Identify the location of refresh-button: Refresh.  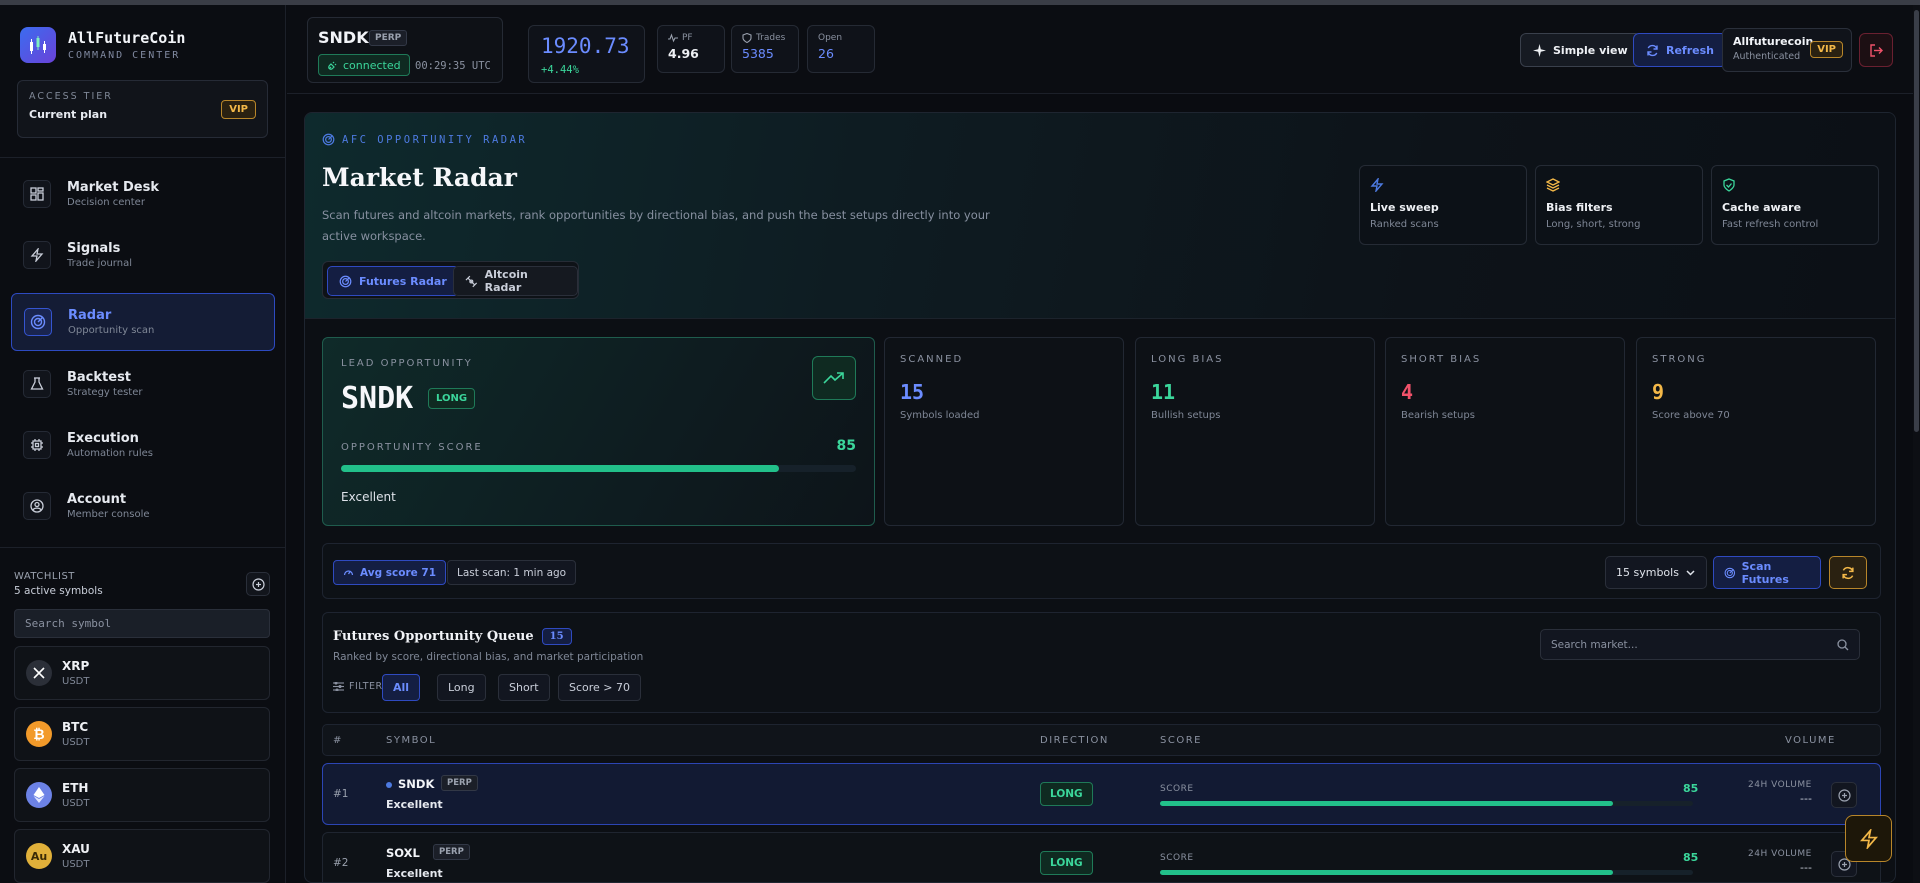
(1680, 50).